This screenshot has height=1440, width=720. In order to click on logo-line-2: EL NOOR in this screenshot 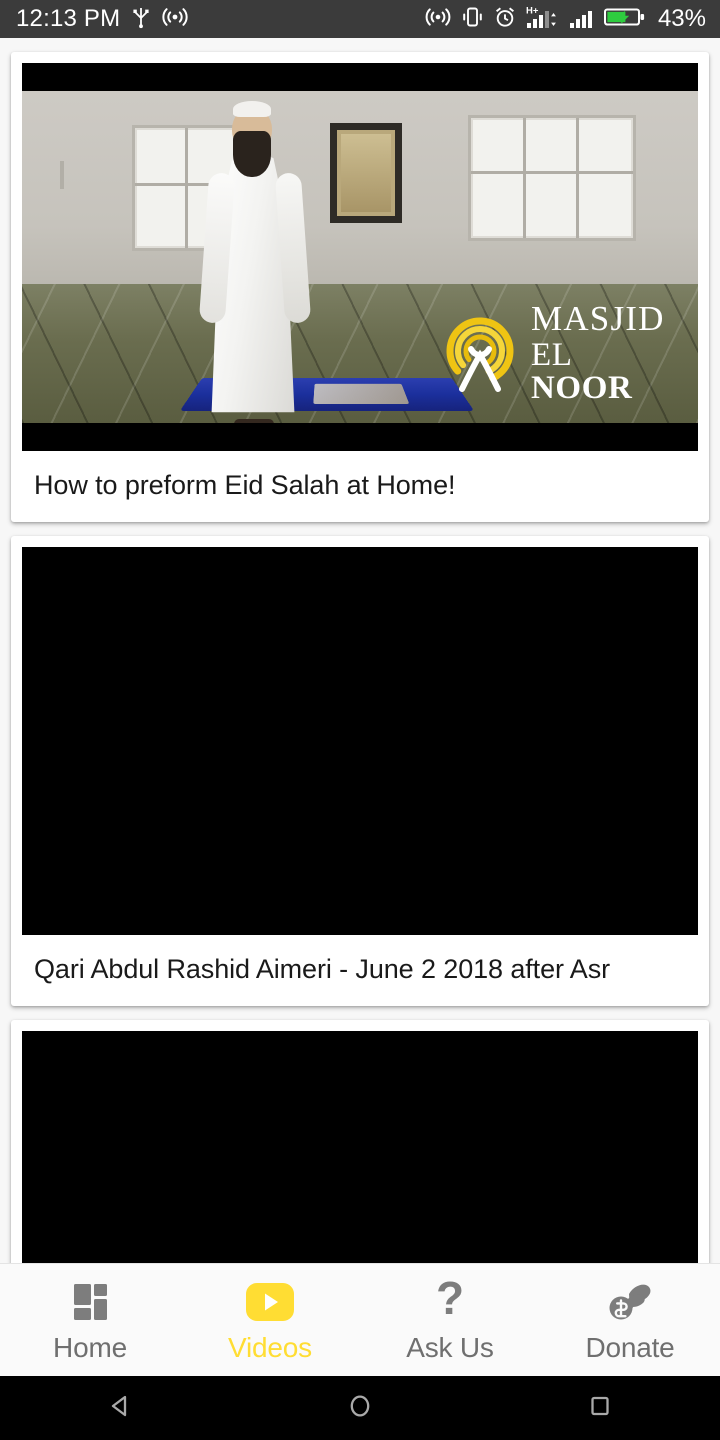, I will do `click(582, 371)`.